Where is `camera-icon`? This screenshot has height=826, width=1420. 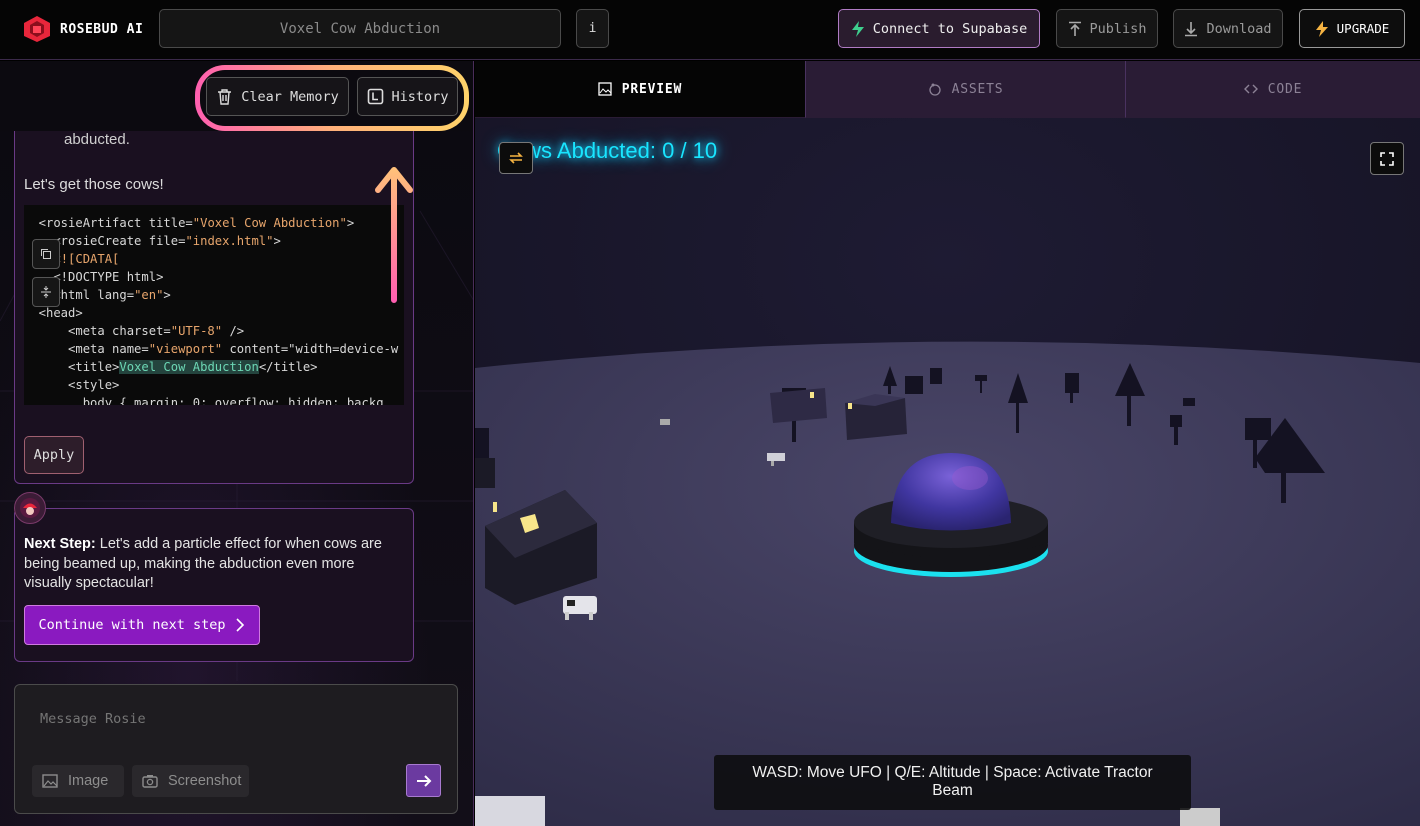
camera-icon is located at coordinates (150, 781).